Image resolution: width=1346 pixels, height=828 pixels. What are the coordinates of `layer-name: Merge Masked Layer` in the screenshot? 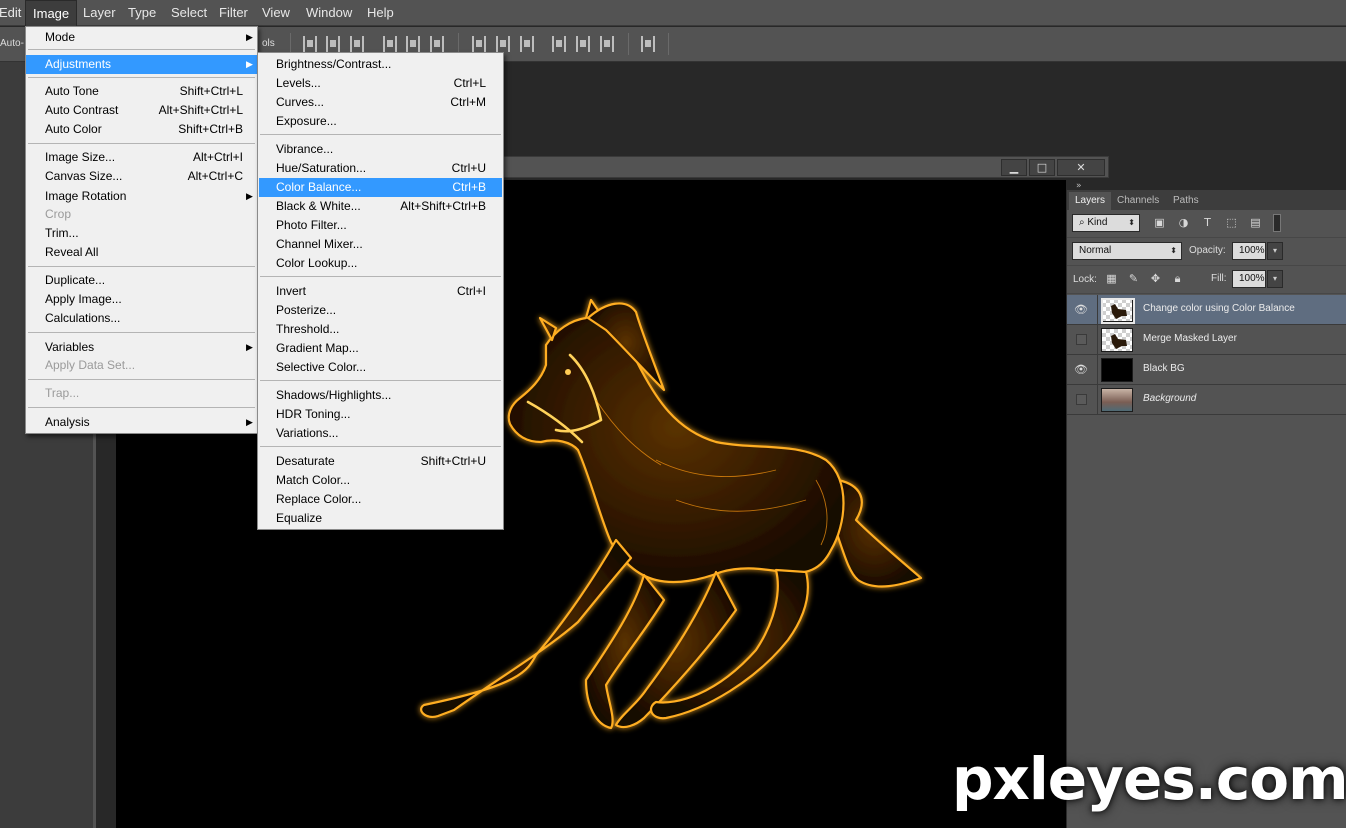 It's located at (1190, 338).